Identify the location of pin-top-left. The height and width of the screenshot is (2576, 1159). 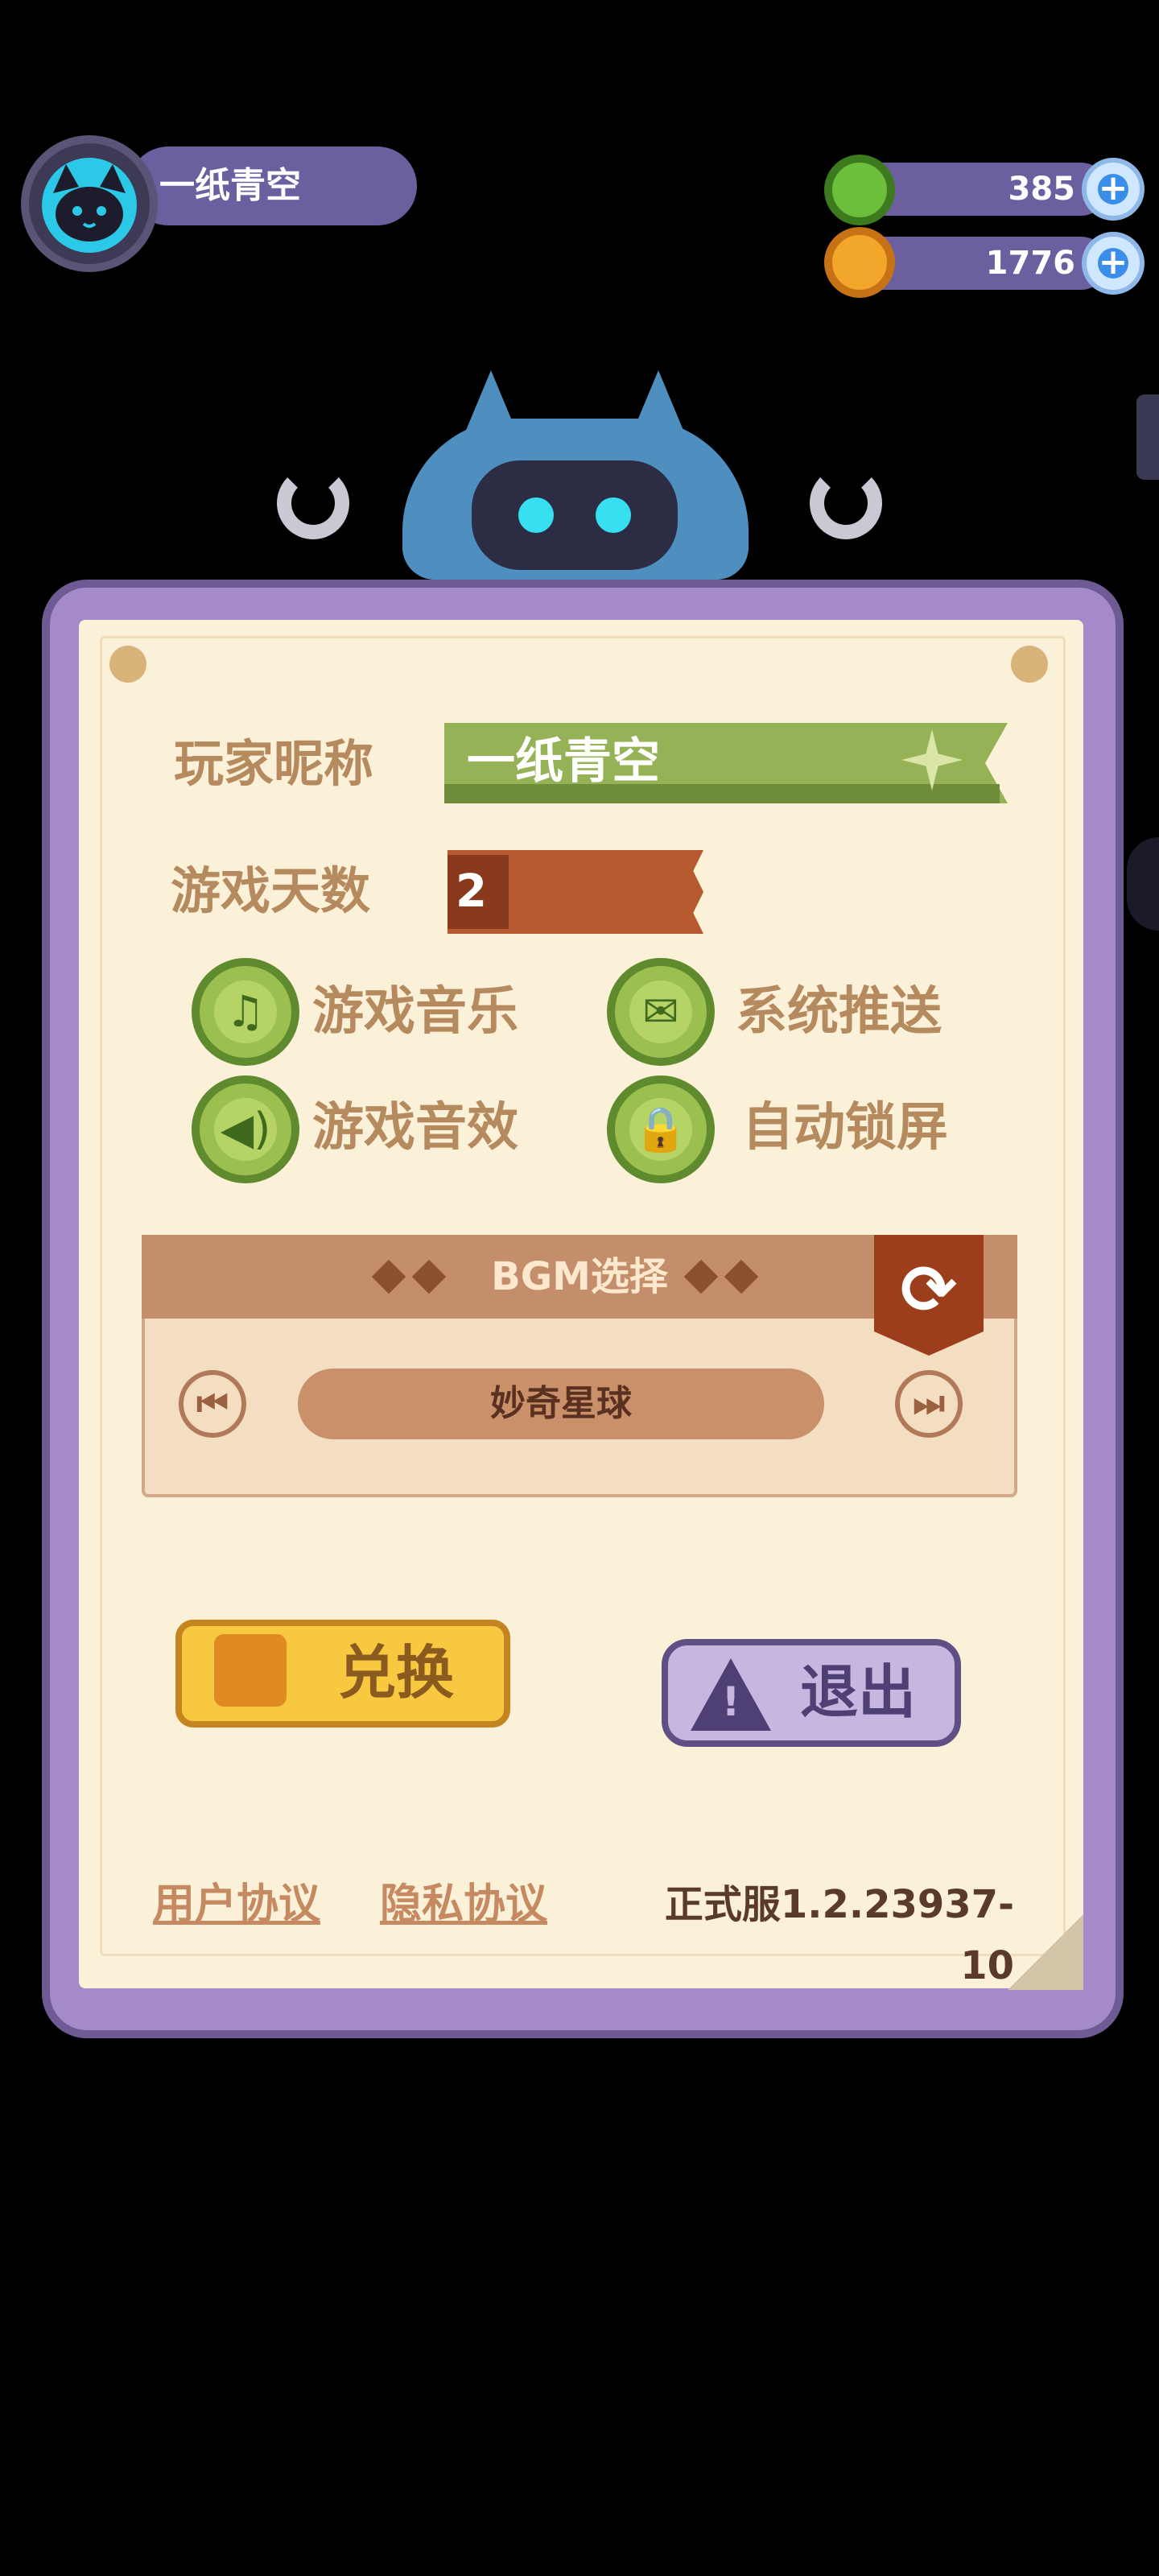
(127, 664).